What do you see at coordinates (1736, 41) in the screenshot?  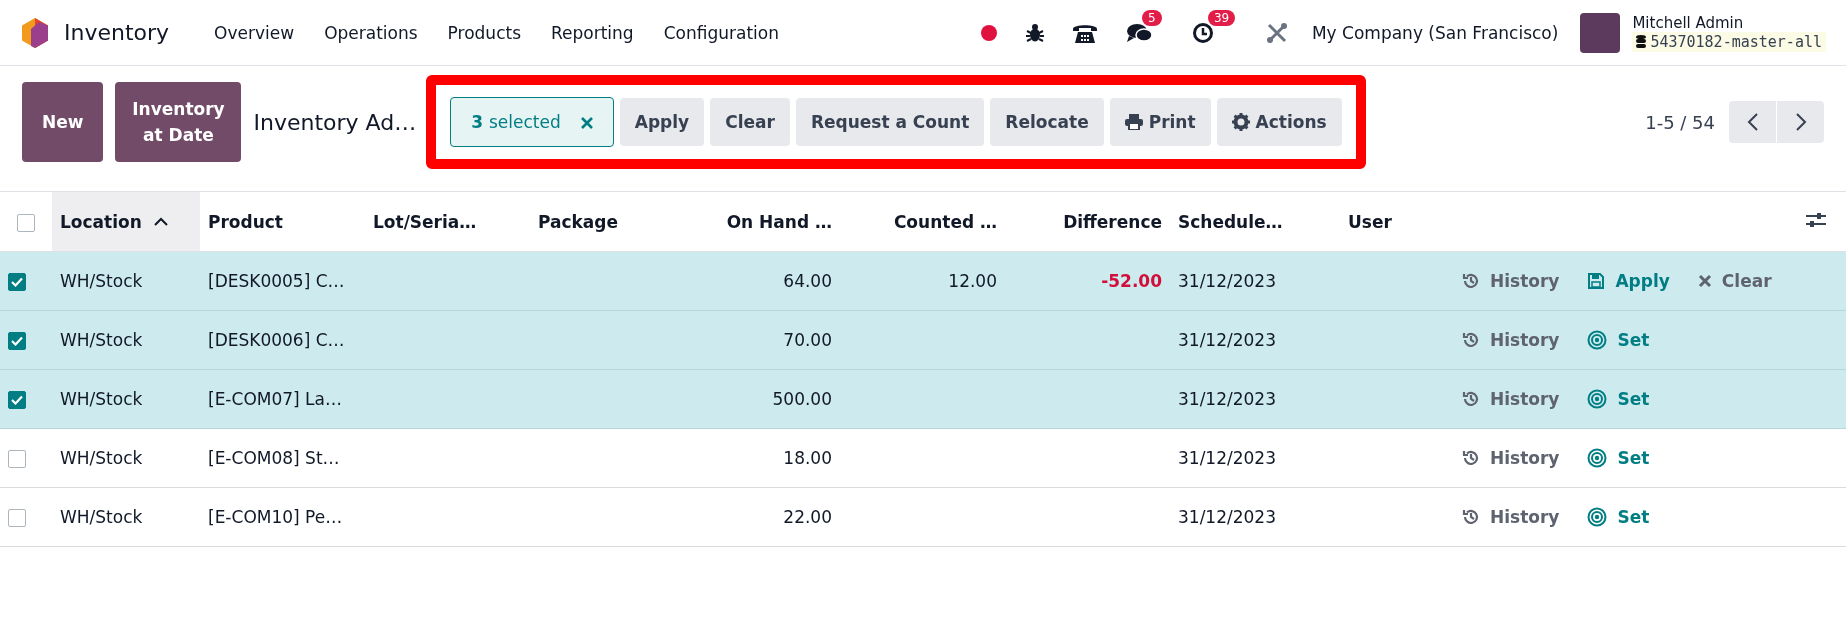 I see `database-label: 54370182-master-all` at bounding box center [1736, 41].